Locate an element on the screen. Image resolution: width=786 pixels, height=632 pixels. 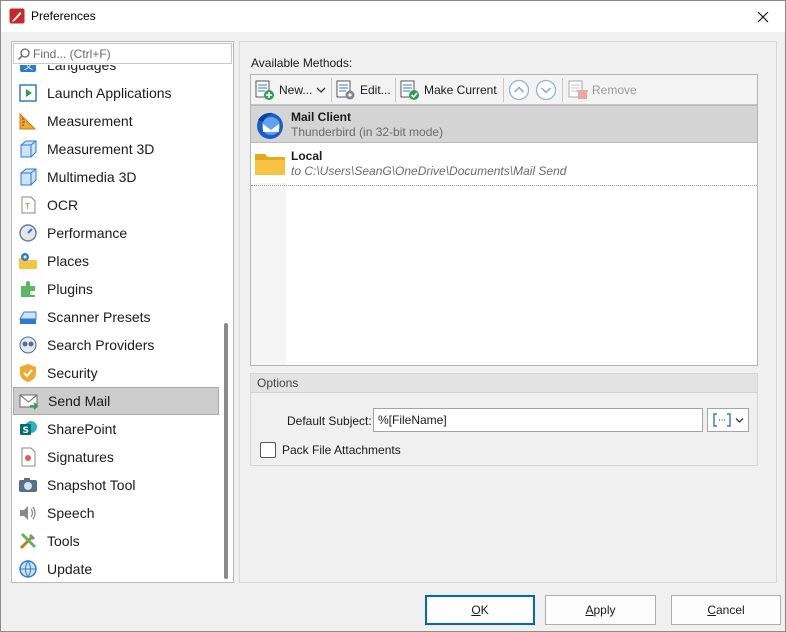
close-icon is located at coordinates (763, 16).